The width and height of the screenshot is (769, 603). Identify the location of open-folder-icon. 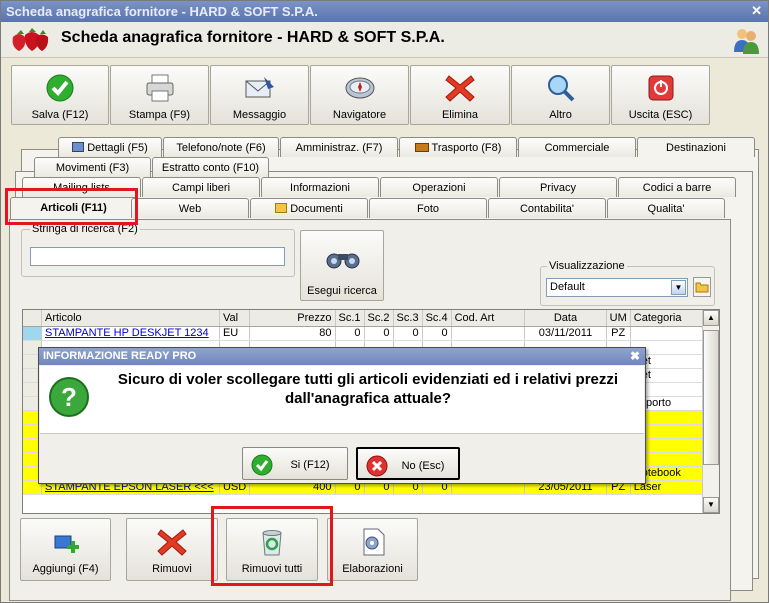
(702, 287).